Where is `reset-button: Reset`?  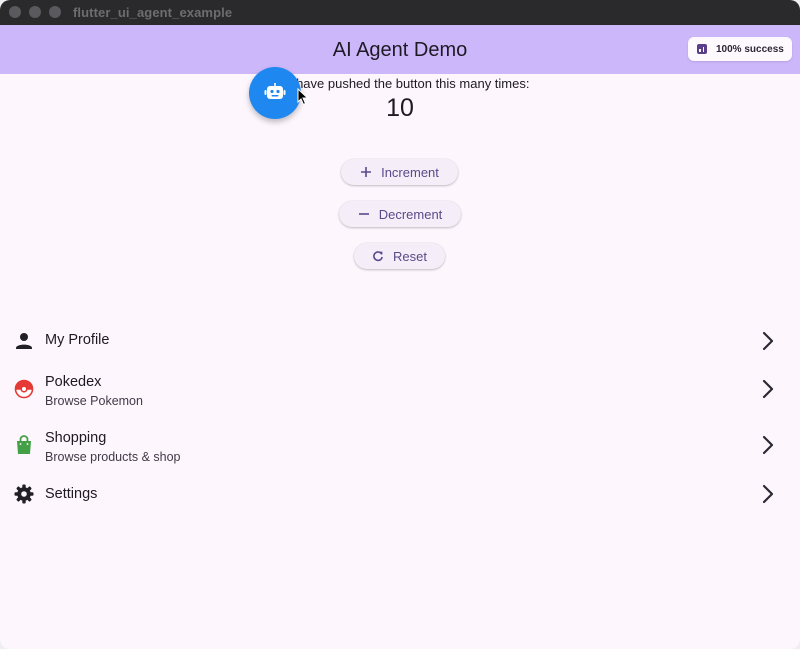 reset-button: Reset is located at coordinates (399, 256).